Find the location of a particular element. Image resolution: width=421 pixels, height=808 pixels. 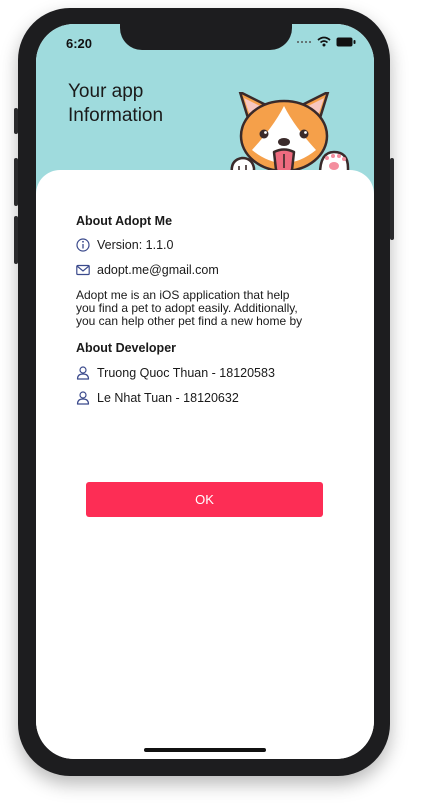

mail-icon is located at coordinates (83, 270).